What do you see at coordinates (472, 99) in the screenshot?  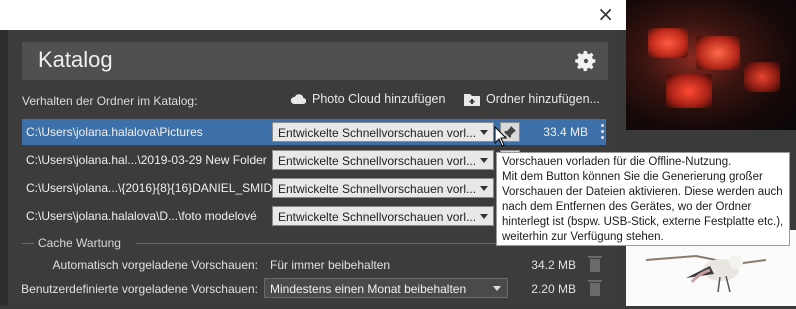 I see `folder-add-icon` at bounding box center [472, 99].